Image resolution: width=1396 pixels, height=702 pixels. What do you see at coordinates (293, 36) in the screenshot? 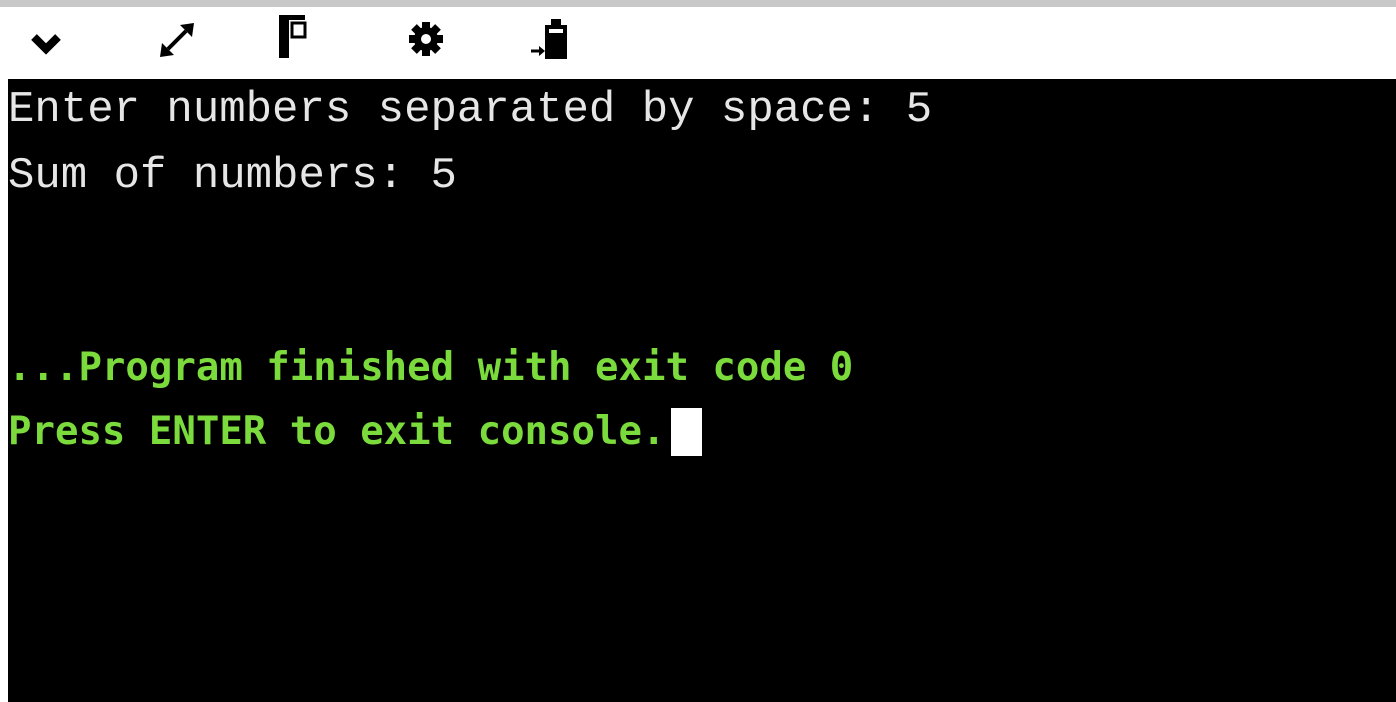
I see `split-panel-icon` at bounding box center [293, 36].